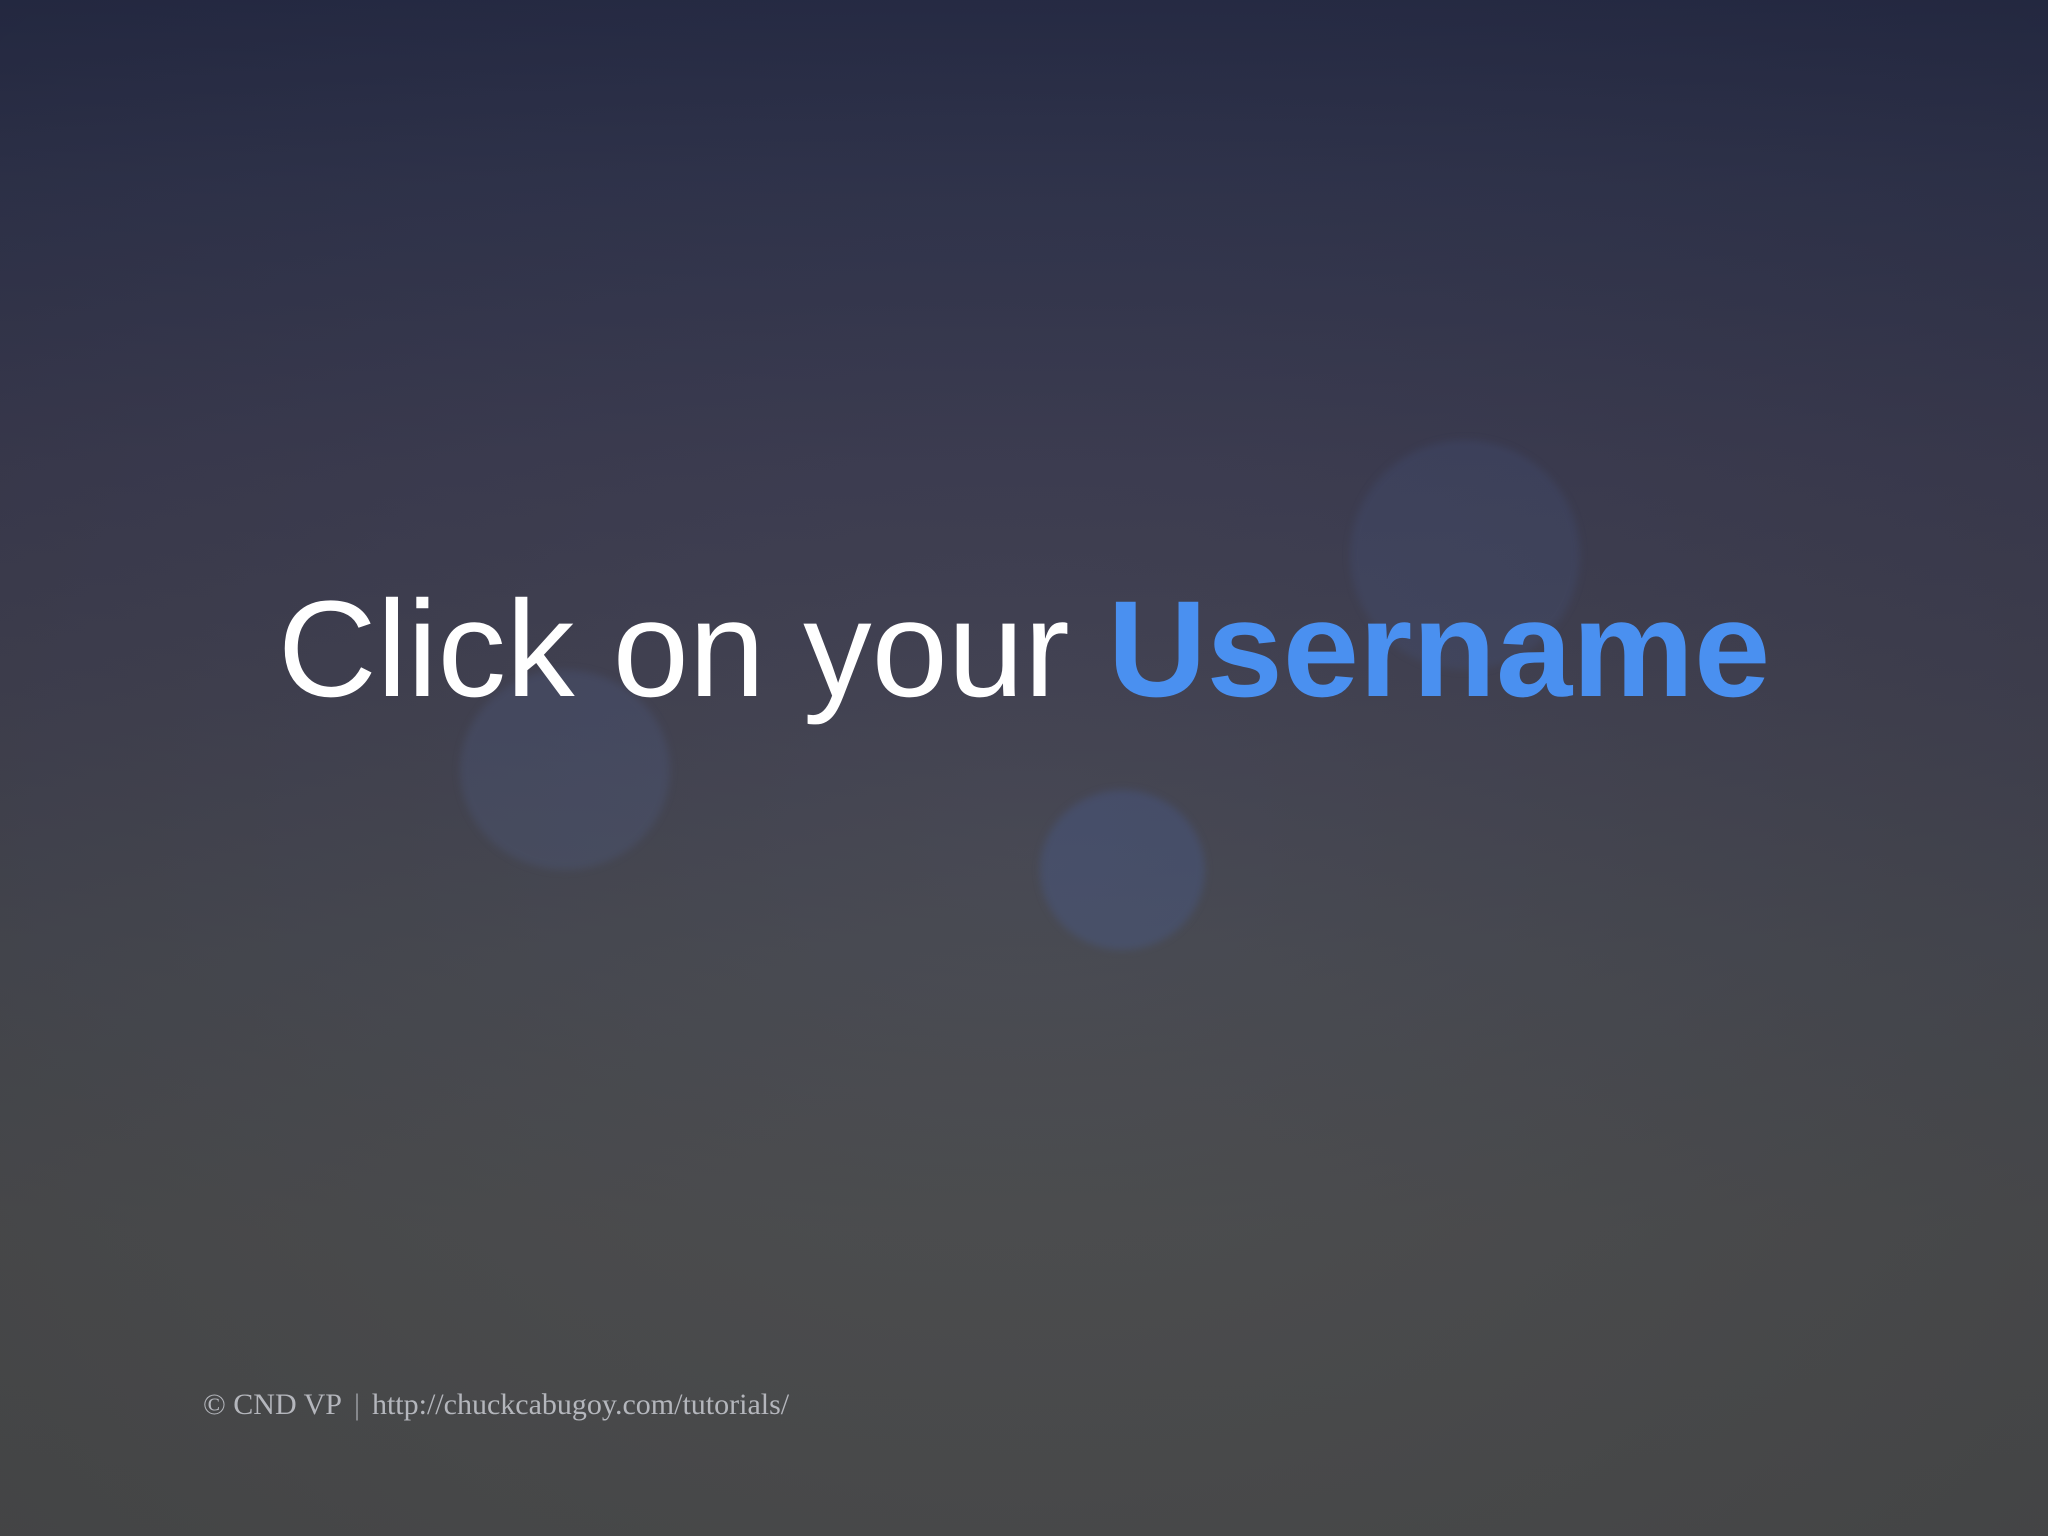  Describe the element at coordinates (580, 1404) in the screenshot. I see `footer-url: http://chuckcabugoy.com/tutorials/` at that location.